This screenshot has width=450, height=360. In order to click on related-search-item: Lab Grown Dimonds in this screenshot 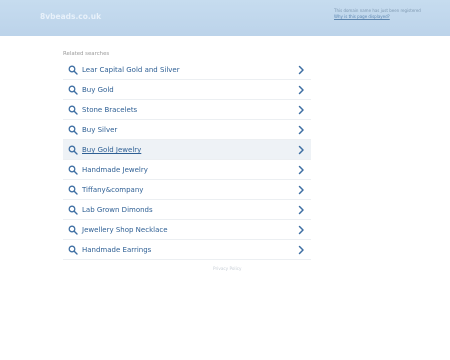, I will do `click(187, 210)`.